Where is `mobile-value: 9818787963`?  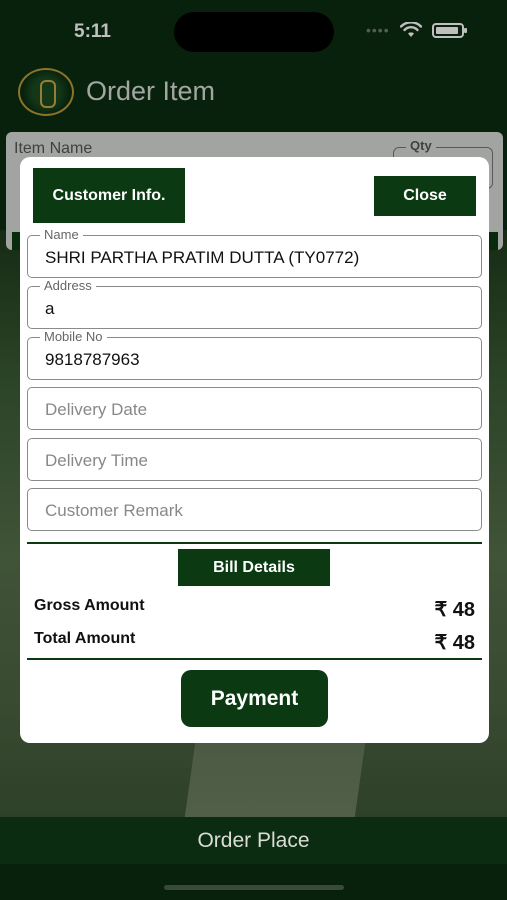 mobile-value: 9818787963 is located at coordinates (92, 359).